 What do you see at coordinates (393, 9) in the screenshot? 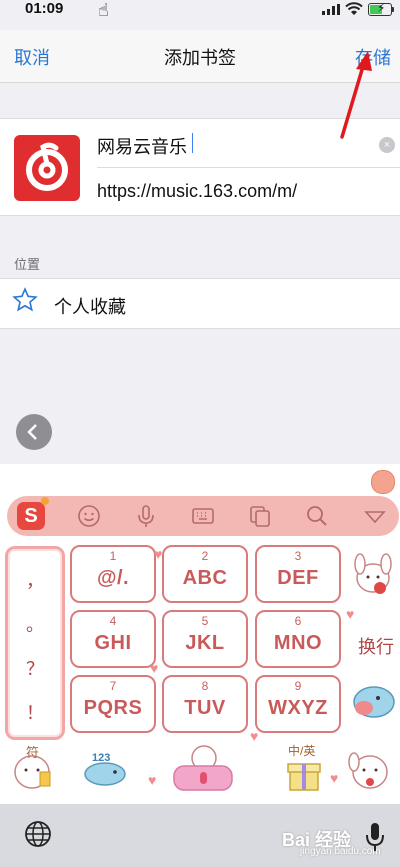
I see `battery-cap` at bounding box center [393, 9].